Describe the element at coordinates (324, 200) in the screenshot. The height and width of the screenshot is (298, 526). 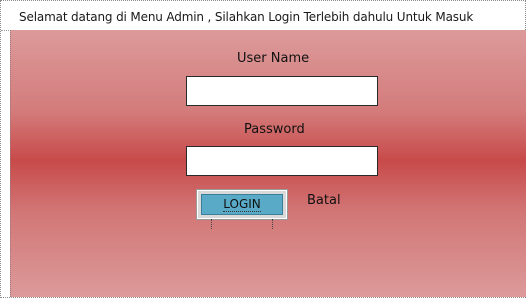
I see `cancel-link: Batal` at that location.